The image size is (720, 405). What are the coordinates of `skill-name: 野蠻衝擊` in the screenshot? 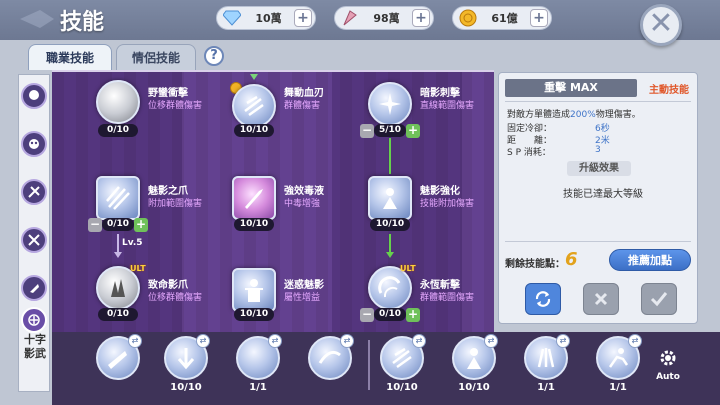 It's located at (168, 93).